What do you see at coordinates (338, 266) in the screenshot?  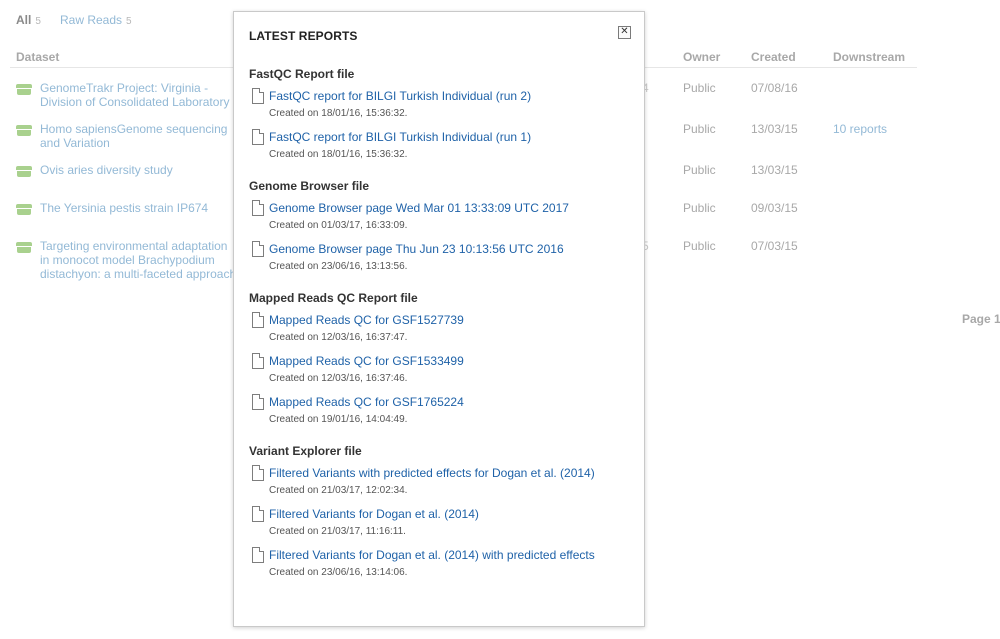 I see `report-created: Created on 23/06/16, 13:13:56.` at bounding box center [338, 266].